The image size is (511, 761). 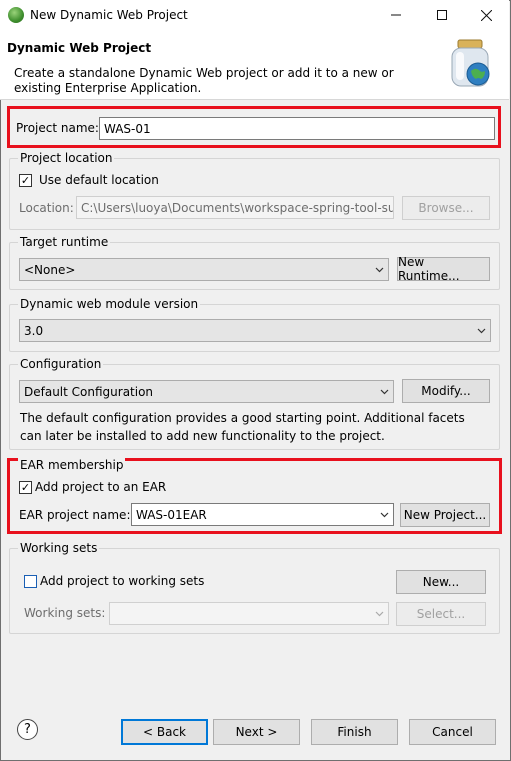 What do you see at coordinates (164, 732) in the screenshot?
I see `back-button: < Back` at bounding box center [164, 732].